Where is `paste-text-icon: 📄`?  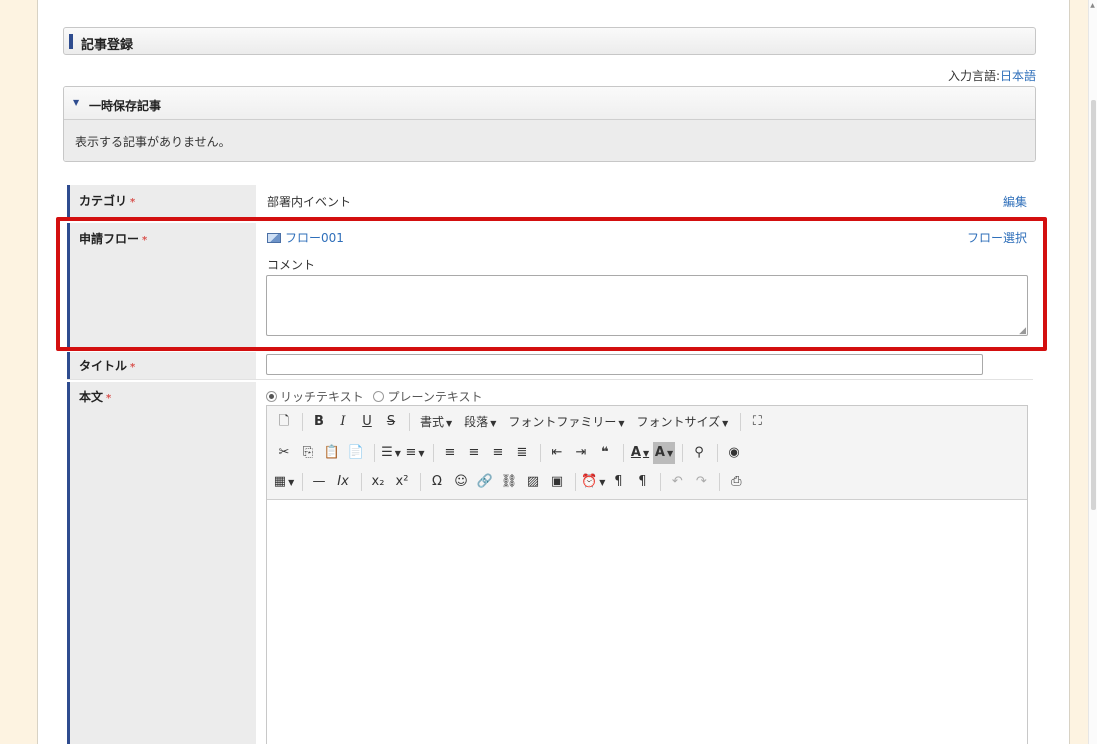 paste-text-icon: 📄 is located at coordinates (356, 453).